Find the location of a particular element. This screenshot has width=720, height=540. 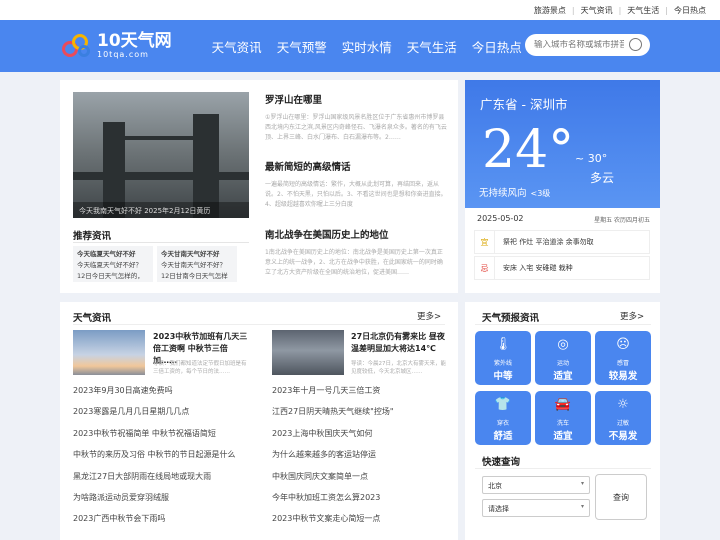

quick-query-title: 快速查询 is located at coordinates (501, 462).